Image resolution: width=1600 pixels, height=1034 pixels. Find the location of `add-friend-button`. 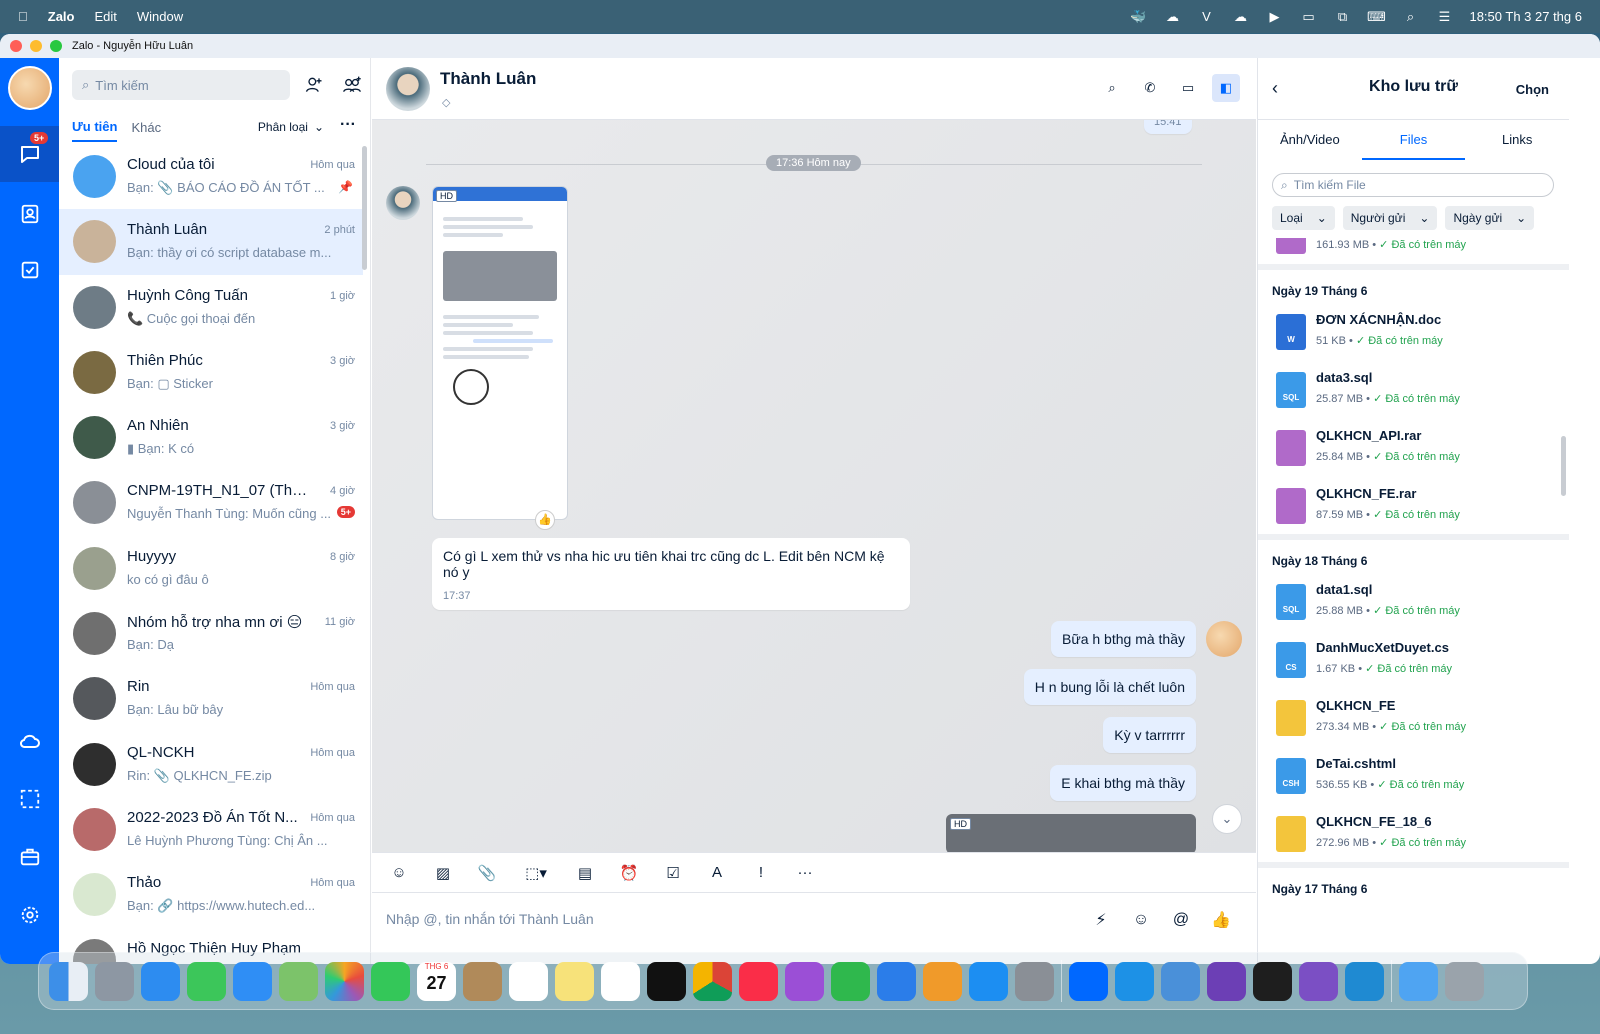

add-friend-button is located at coordinates (314, 85).